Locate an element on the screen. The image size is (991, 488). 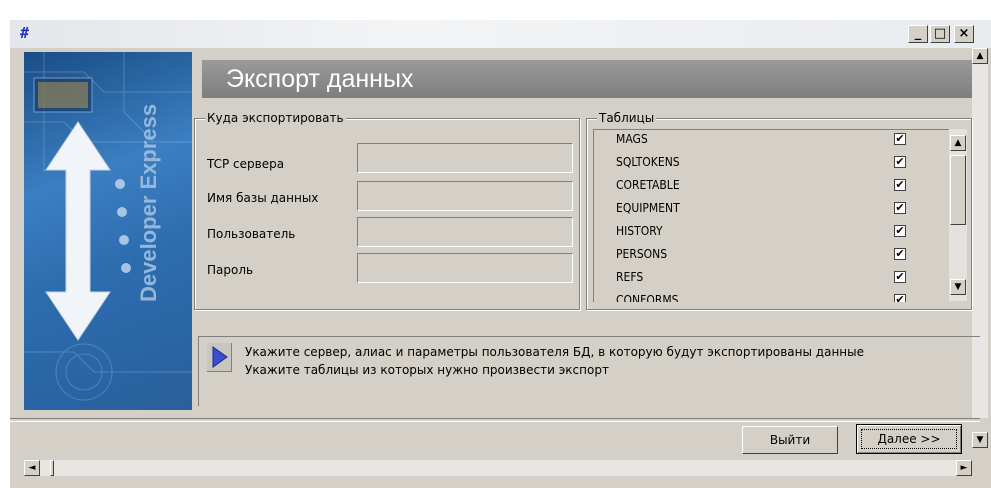
minimize-button: _ is located at coordinates (918, 34).